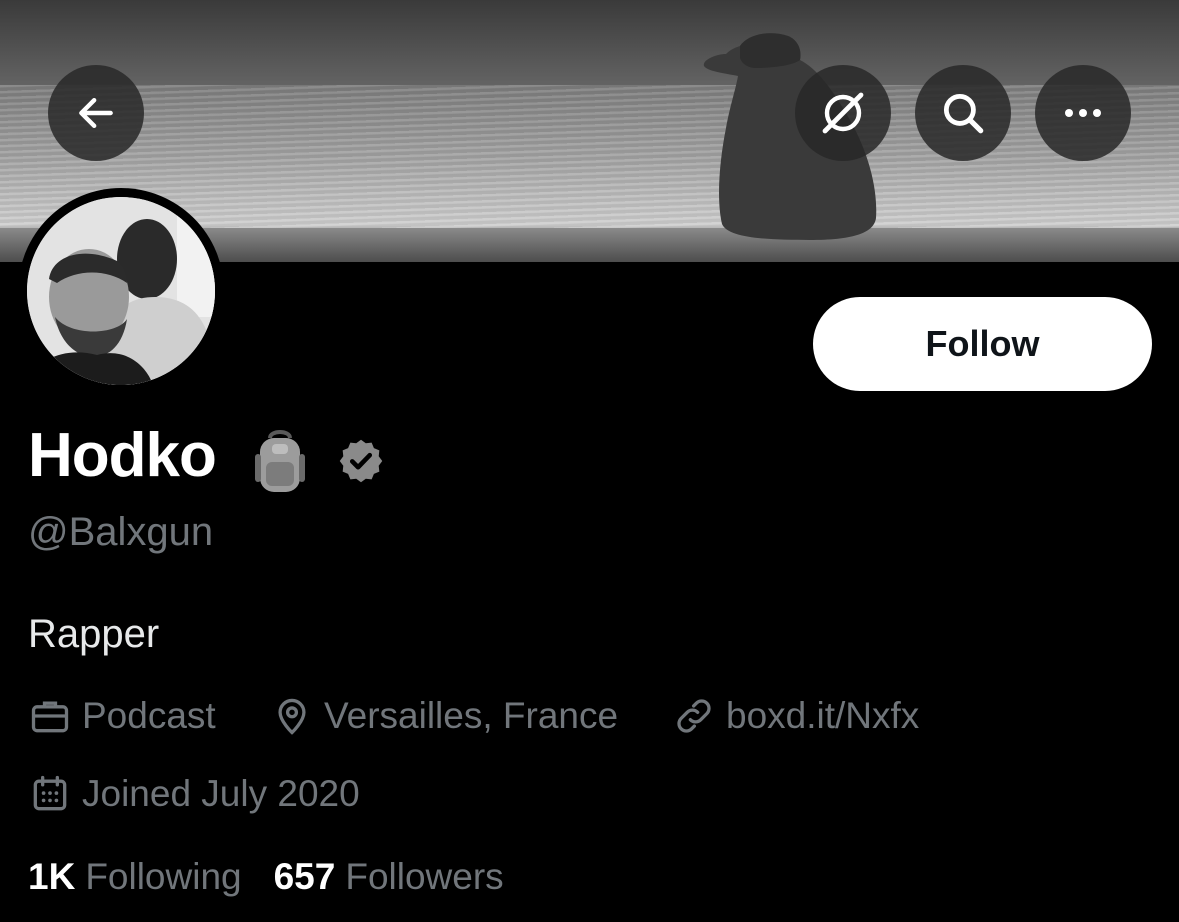 The image size is (1179, 922). I want to click on search-icon, so click(963, 113).